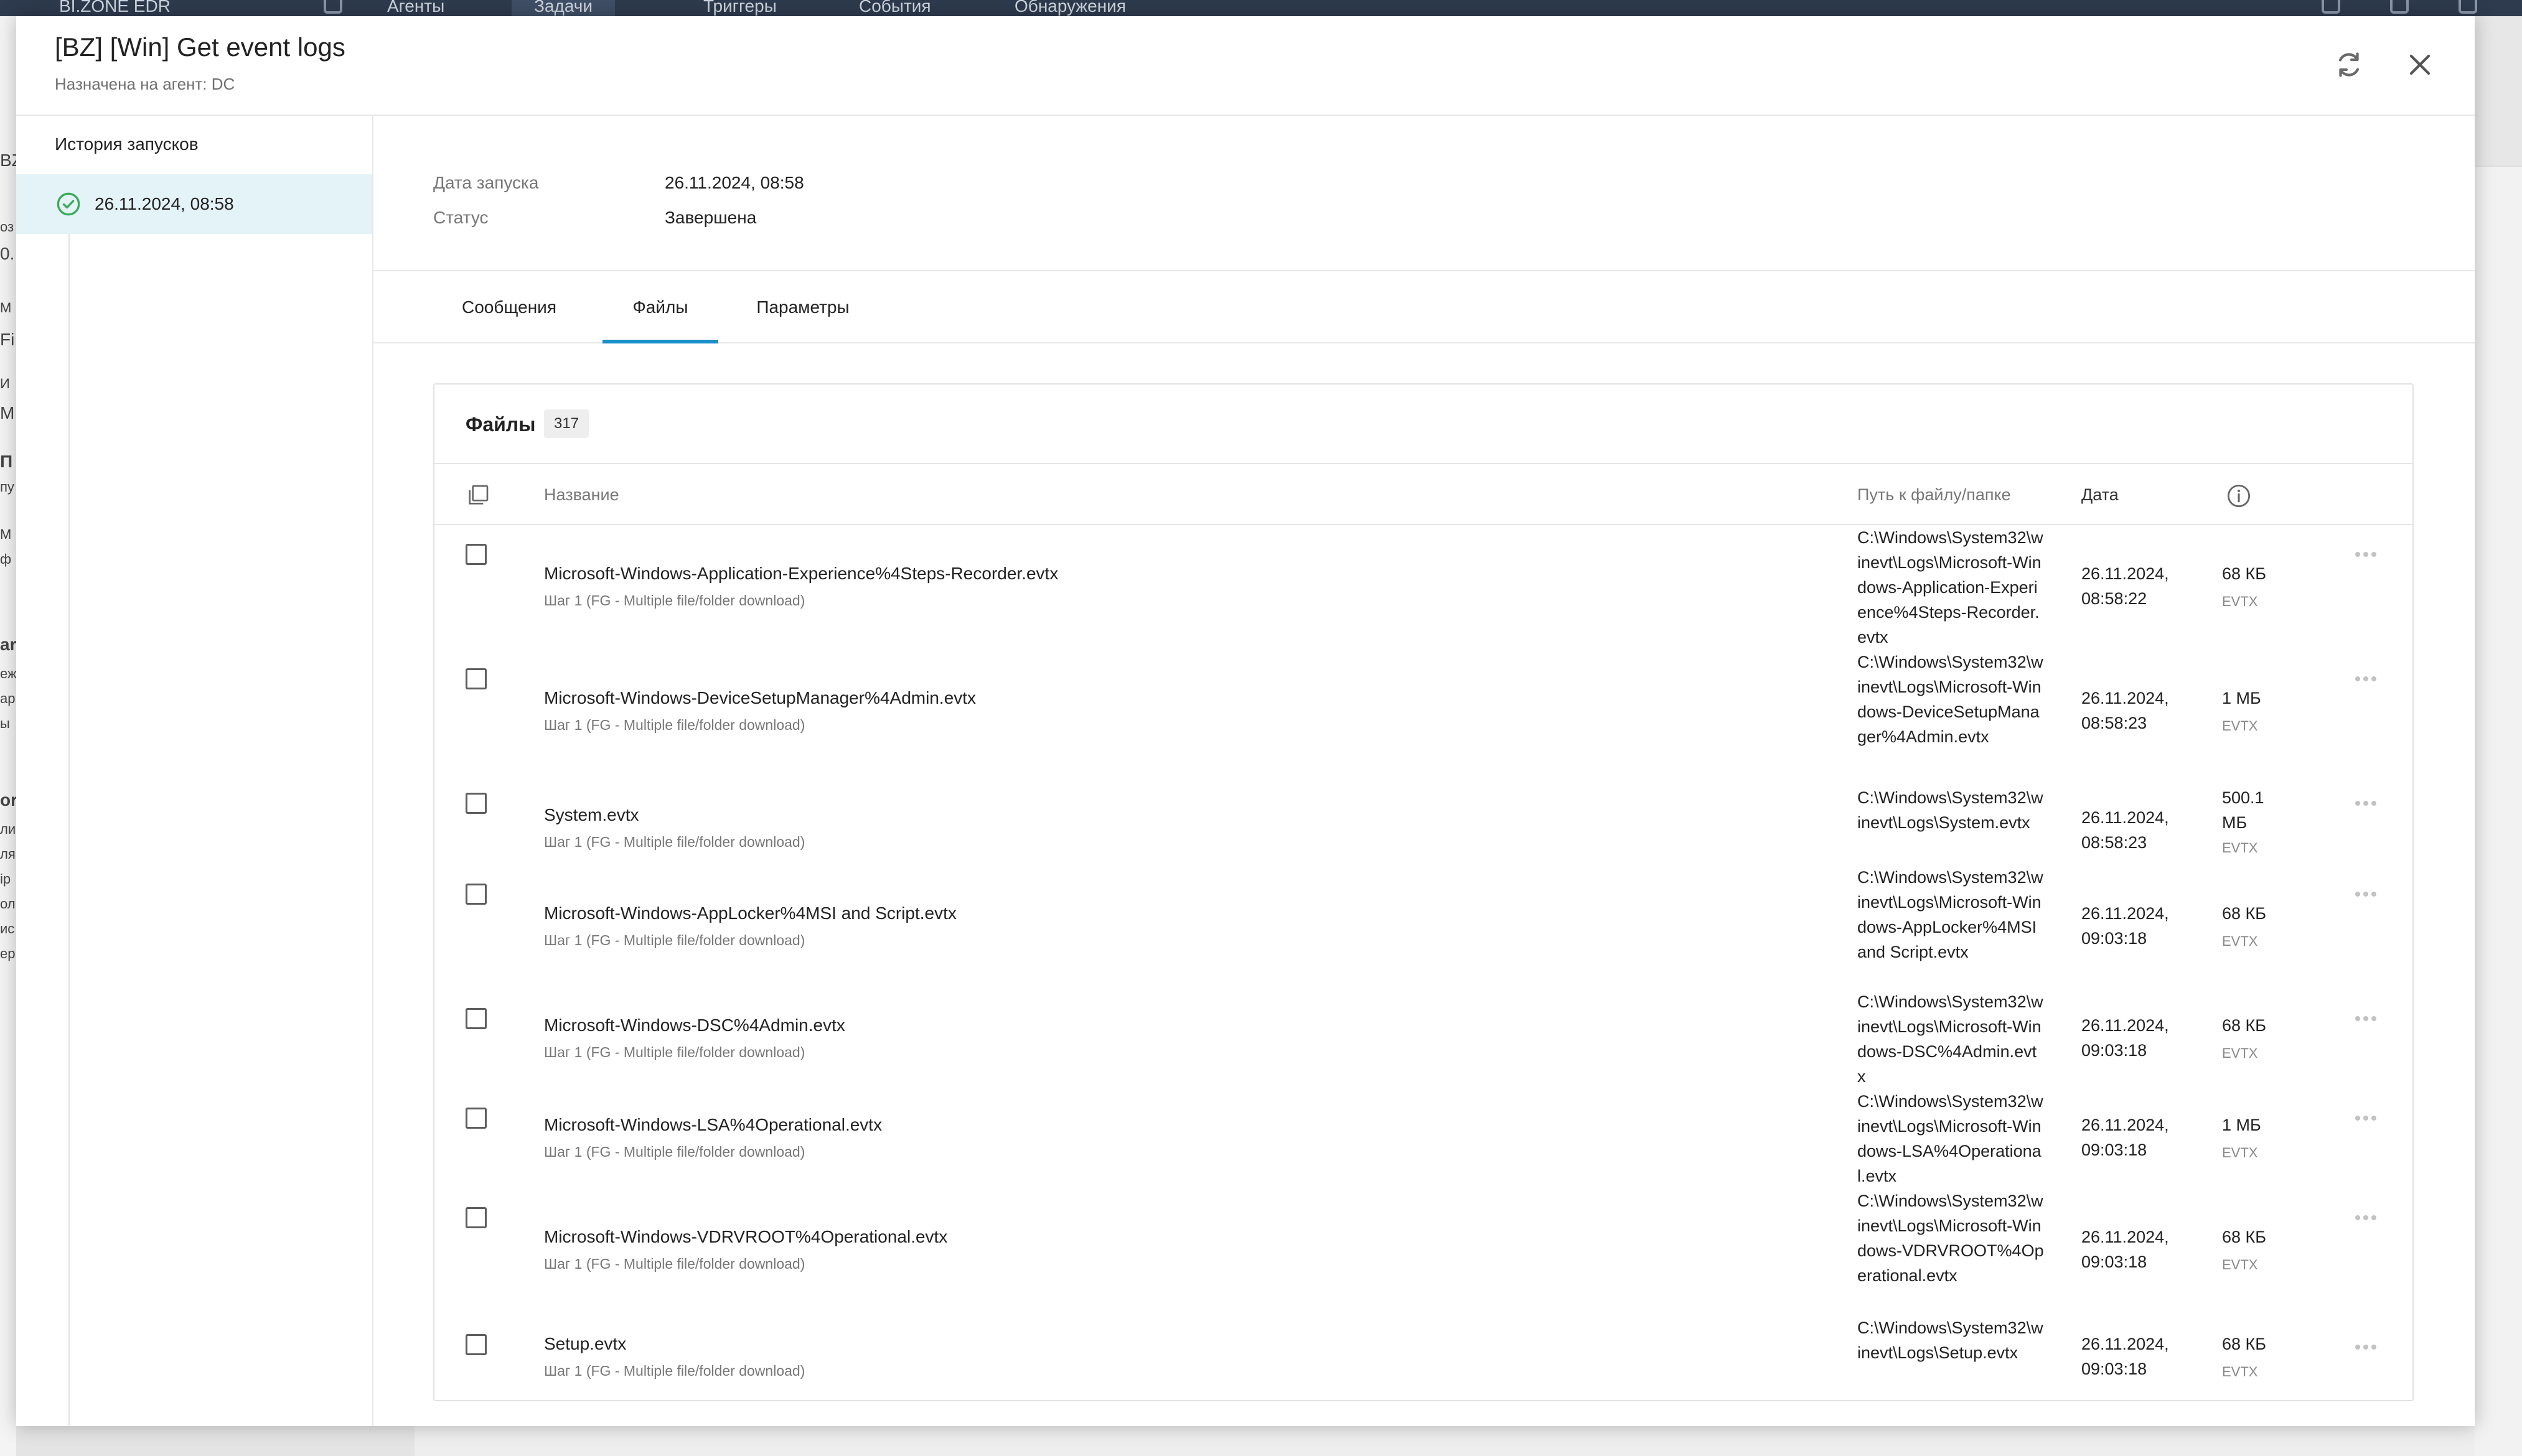  Describe the element at coordinates (6, 559) in the screenshot. I see `bg-fragment: ф` at that location.